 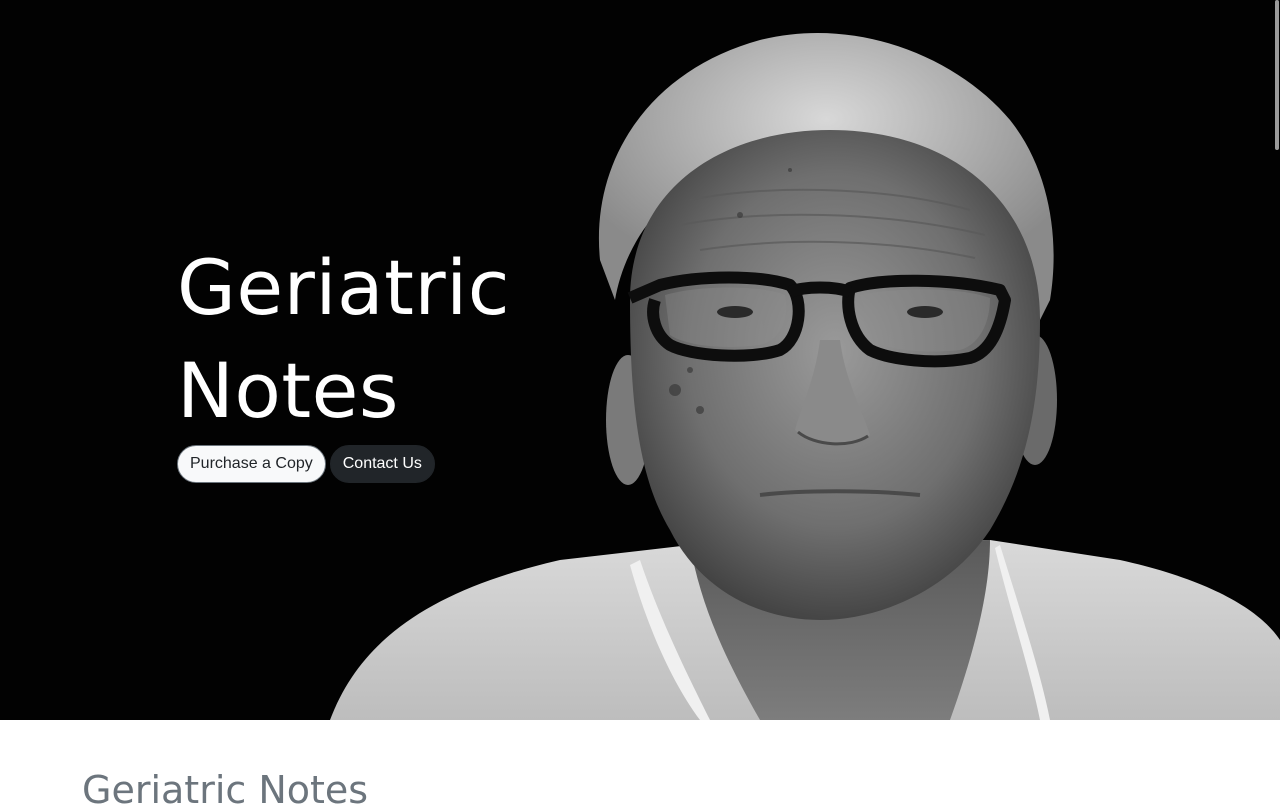 I want to click on contact-us-button: Contact Us, so click(x=382, y=464).